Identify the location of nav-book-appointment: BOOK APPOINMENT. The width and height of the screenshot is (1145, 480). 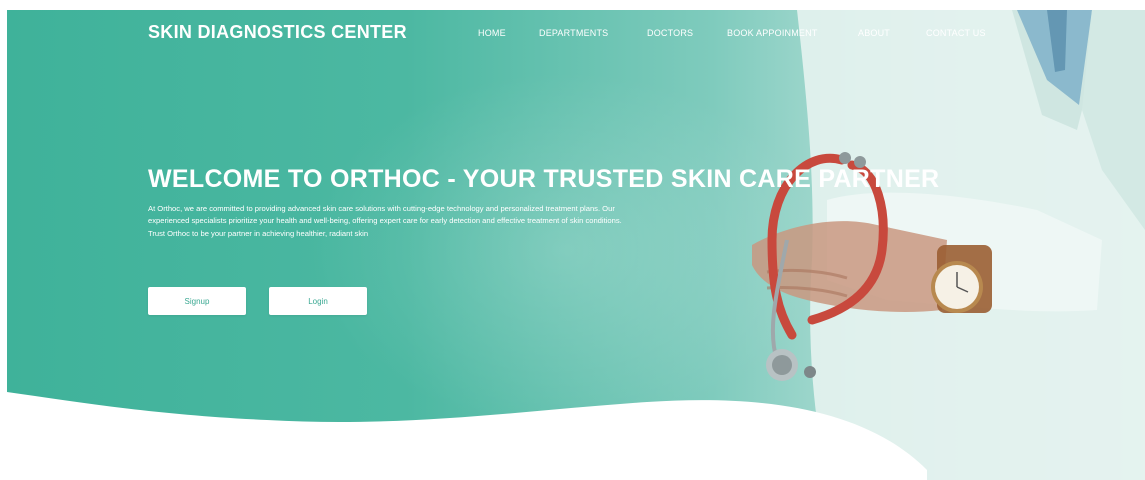
(772, 33).